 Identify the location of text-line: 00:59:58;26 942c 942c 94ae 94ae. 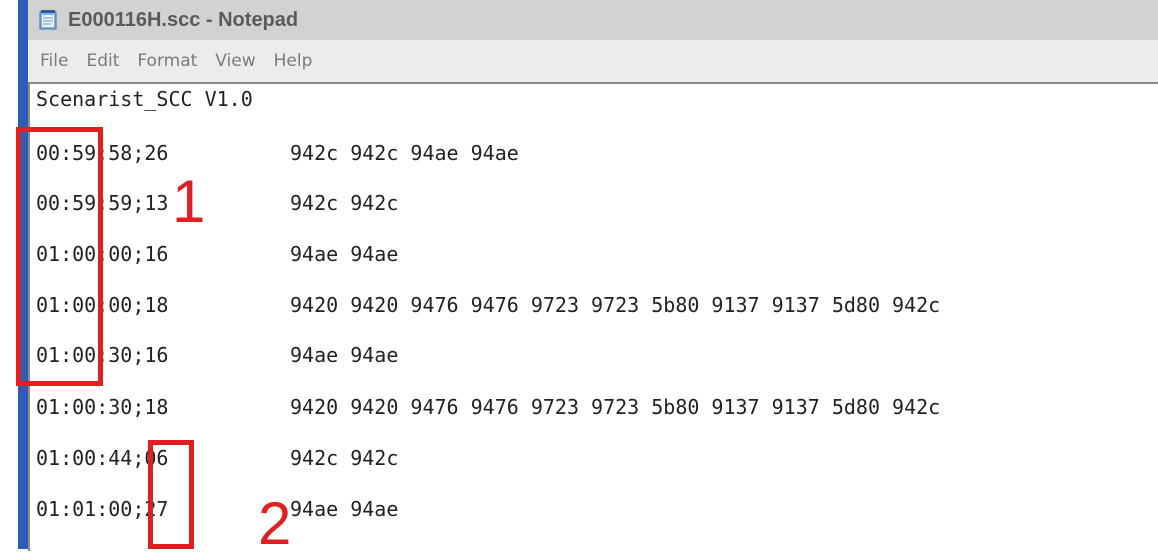
(277, 153).